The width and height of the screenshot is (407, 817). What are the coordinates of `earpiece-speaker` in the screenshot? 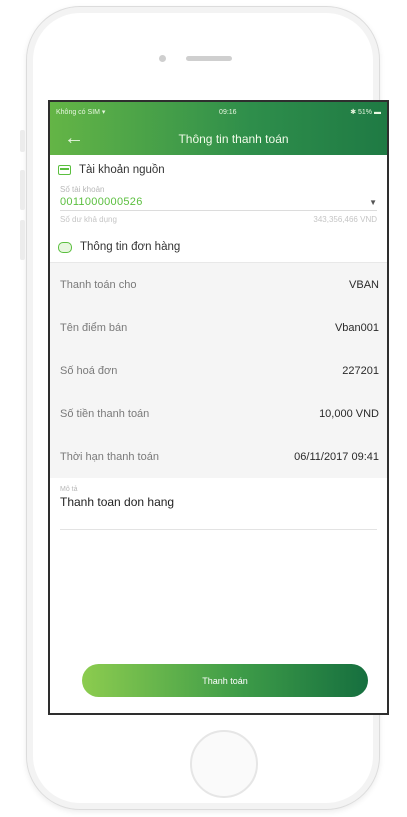 It's located at (209, 58).